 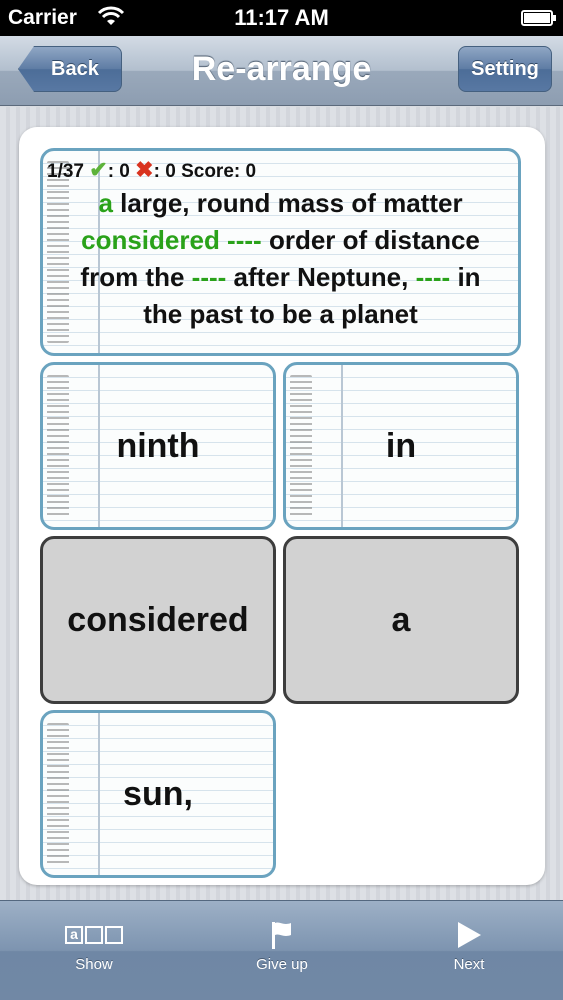 I want to click on word-tile: sun,, so click(x=158, y=794).